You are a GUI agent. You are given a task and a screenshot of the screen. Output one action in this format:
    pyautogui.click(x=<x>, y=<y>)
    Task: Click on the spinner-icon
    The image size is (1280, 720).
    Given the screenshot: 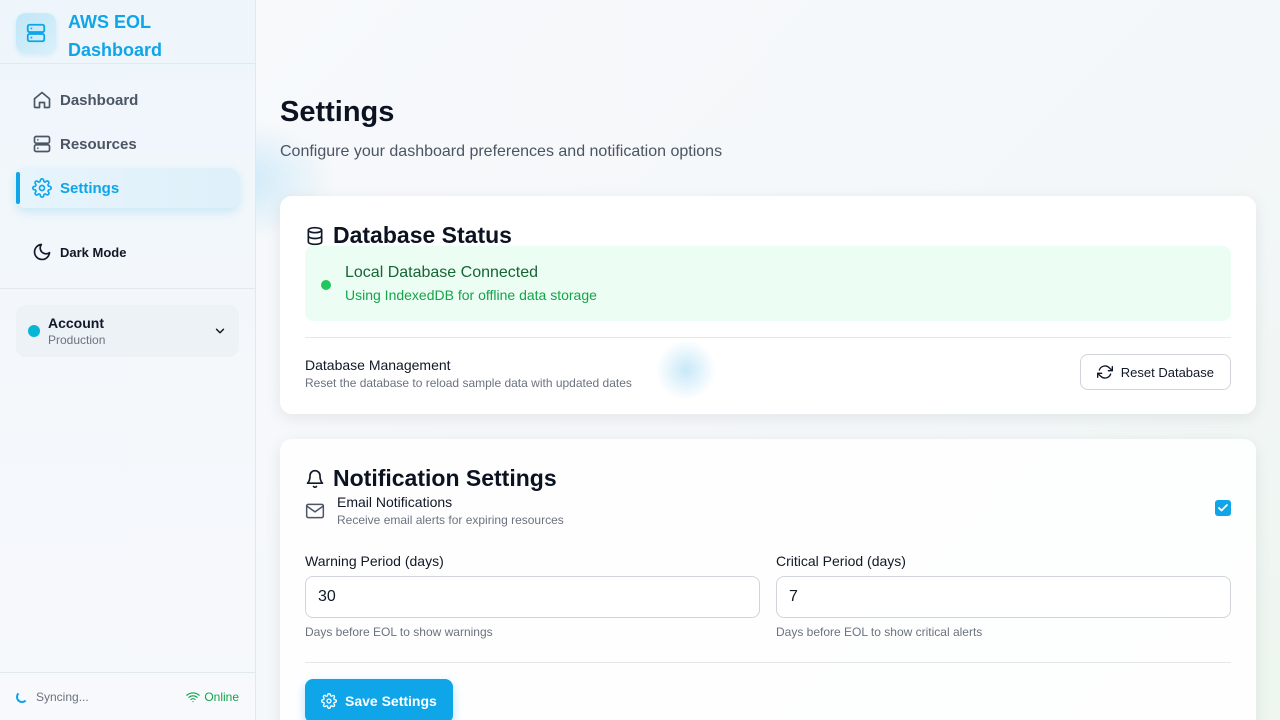 What is the action you would take?
    pyautogui.click(x=22, y=696)
    